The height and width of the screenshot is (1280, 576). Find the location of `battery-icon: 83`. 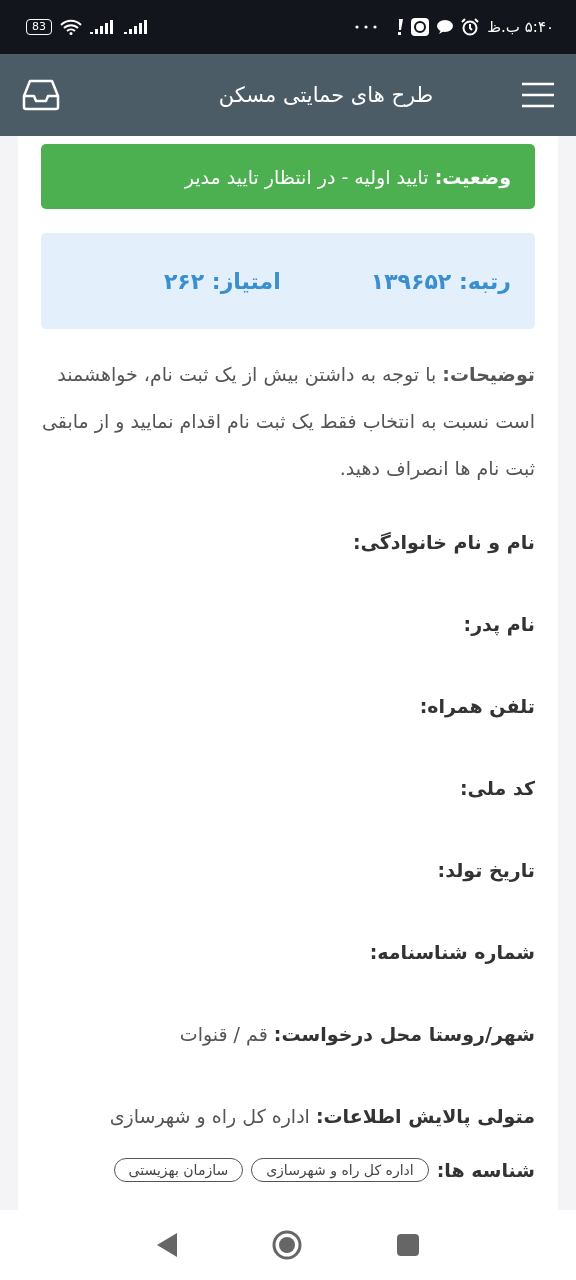

battery-icon: 83 is located at coordinates (39, 27).